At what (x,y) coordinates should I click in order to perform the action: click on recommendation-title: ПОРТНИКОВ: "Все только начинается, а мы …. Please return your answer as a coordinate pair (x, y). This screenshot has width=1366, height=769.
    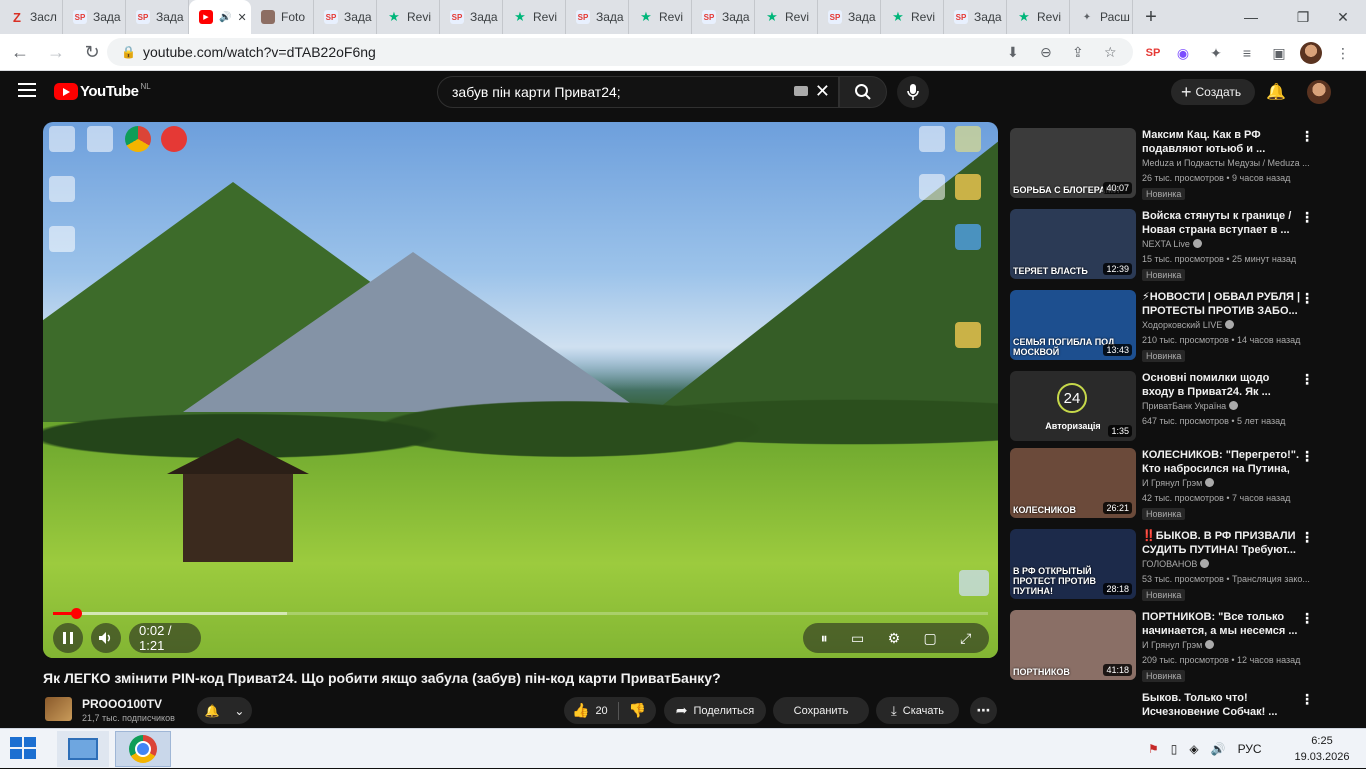
    Looking at the image, I should click on (1222, 624).